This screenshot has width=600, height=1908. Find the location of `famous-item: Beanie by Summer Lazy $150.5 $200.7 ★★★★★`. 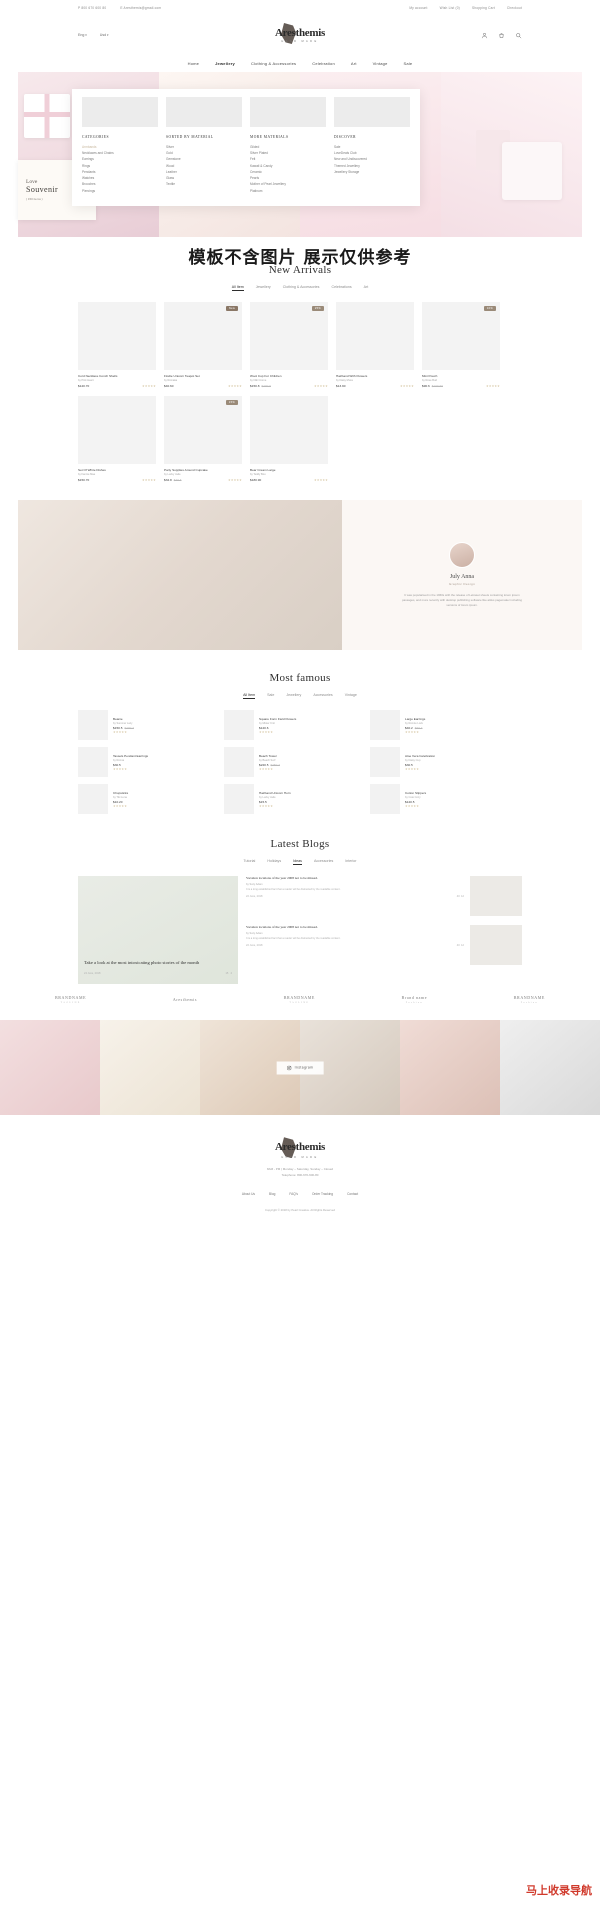

famous-item: Beanie by Summer Lazy $150.5 $200.7 ★★★★★ is located at coordinates (147, 725).